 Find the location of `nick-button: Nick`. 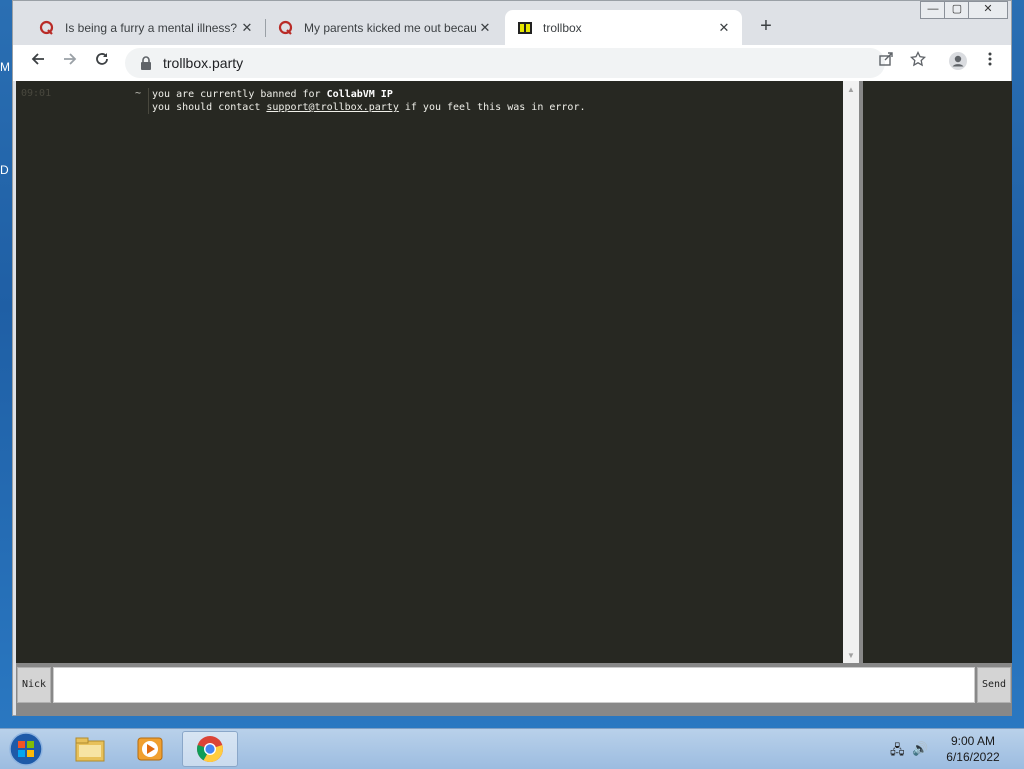

nick-button: Nick is located at coordinates (34, 685).